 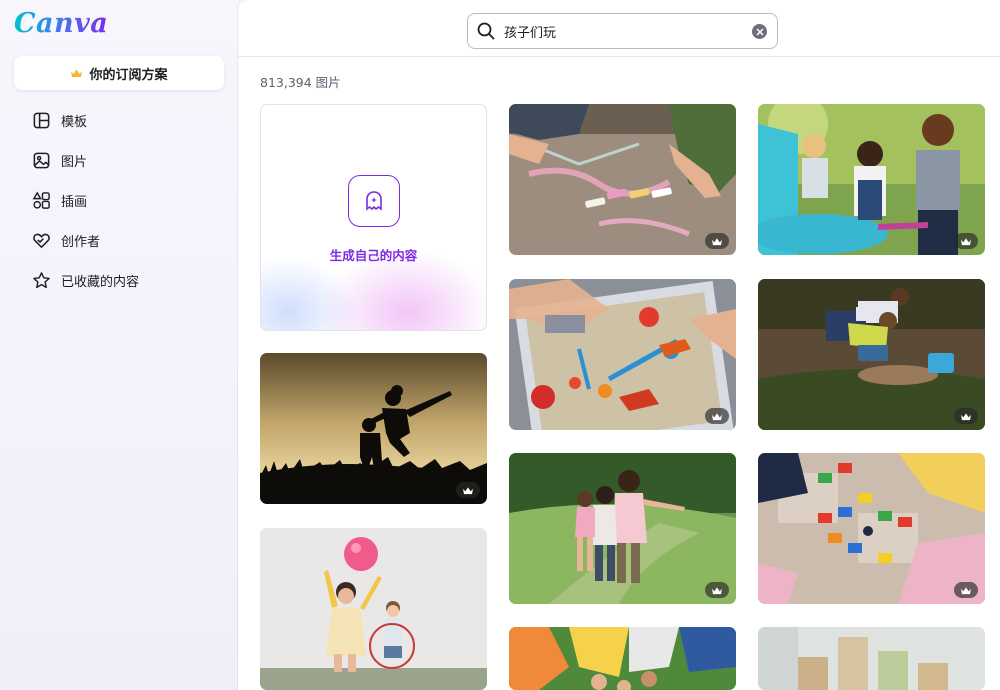 I want to click on top-bar, so click(x=619, y=28).